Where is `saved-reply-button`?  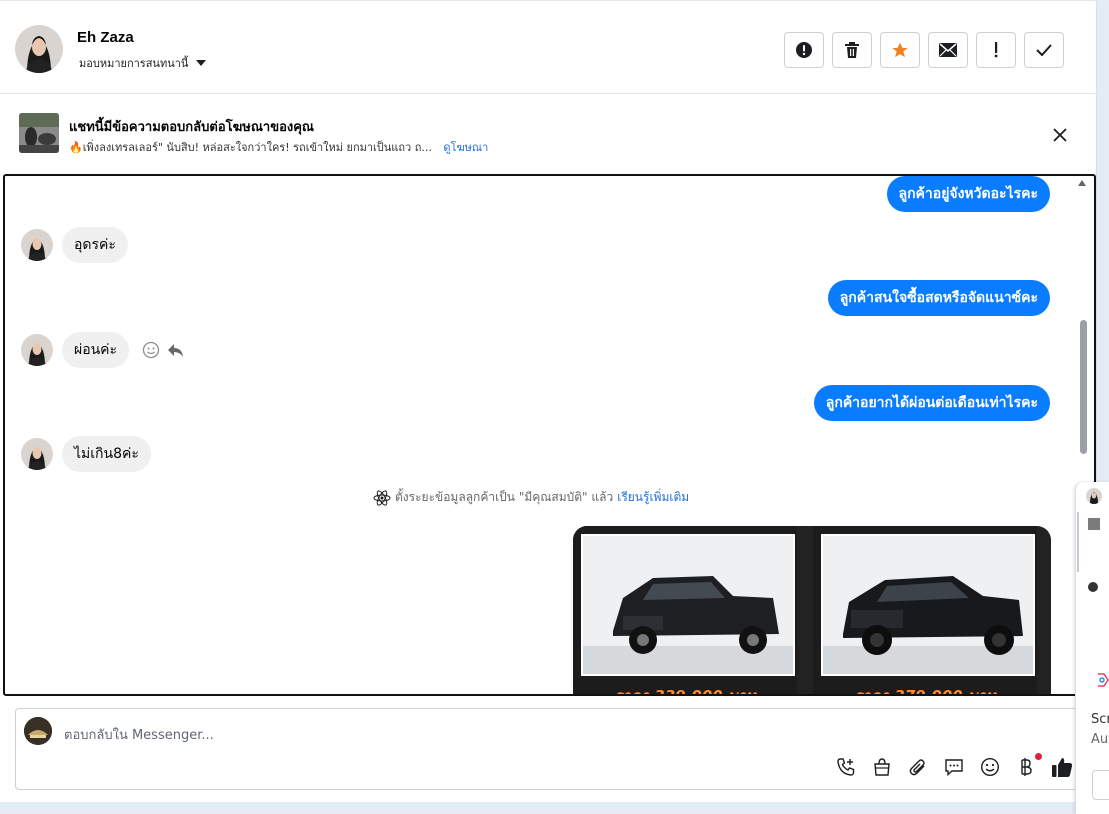 saved-reply-button is located at coordinates (954, 767).